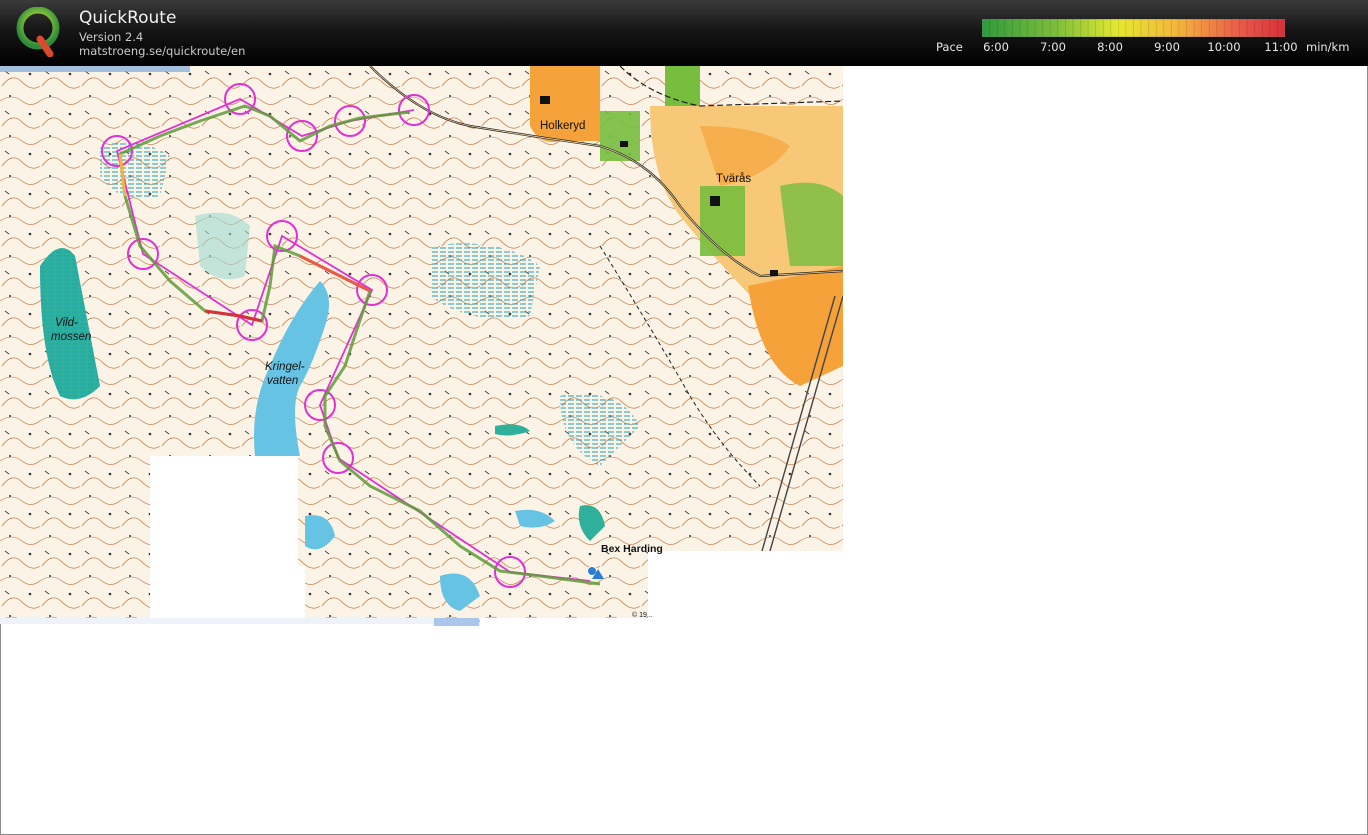  Describe the element at coordinates (1328, 47) in the screenshot. I see `pace-unit-label: min/km` at that location.